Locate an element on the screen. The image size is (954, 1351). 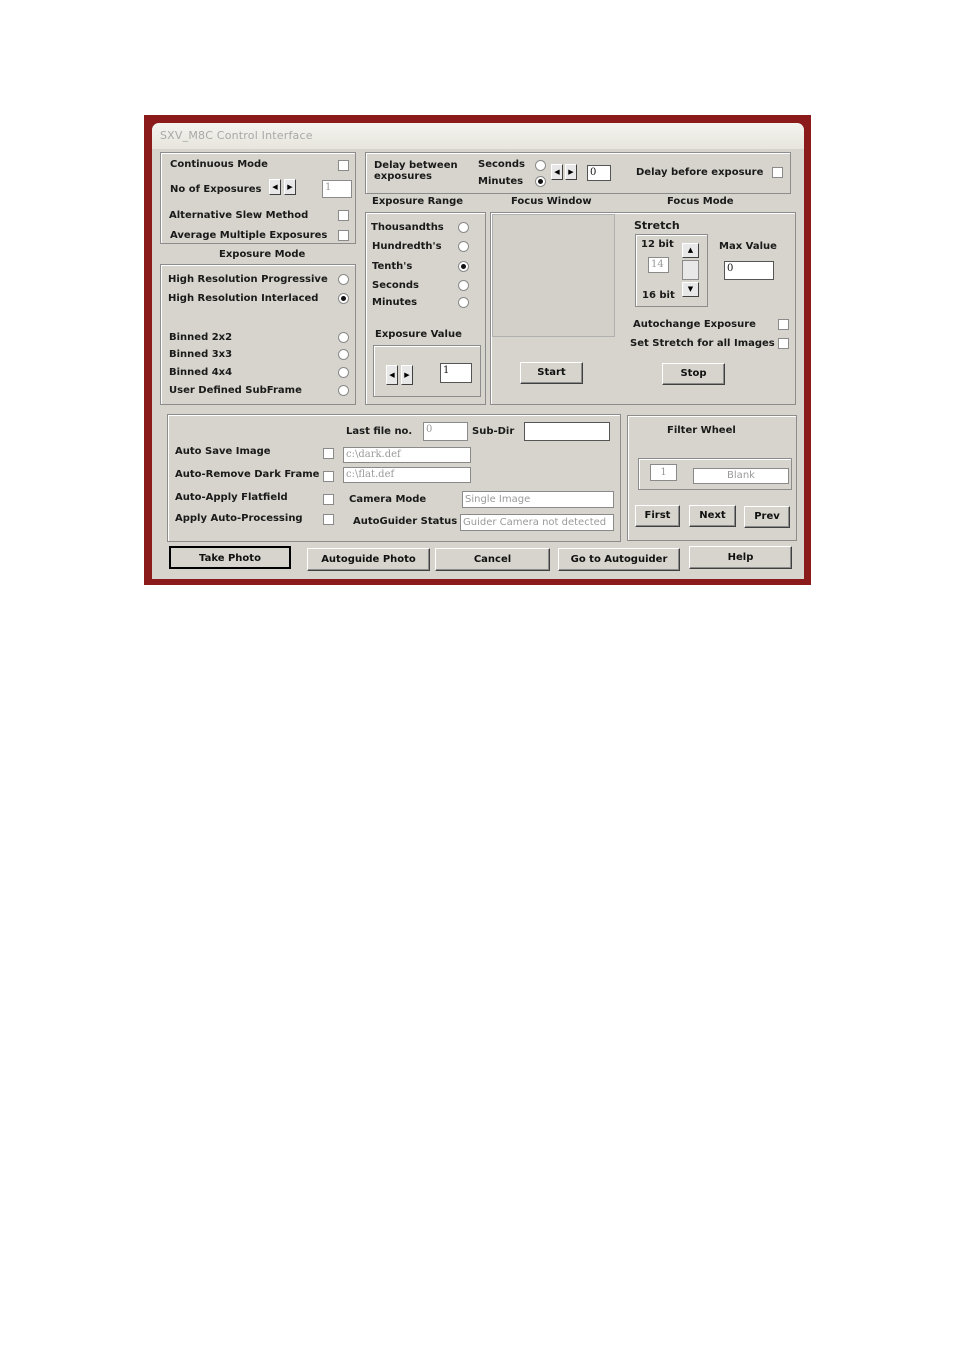
avg-multiple-label: Average Multiple Exposures is located at coordinates (249, 235).